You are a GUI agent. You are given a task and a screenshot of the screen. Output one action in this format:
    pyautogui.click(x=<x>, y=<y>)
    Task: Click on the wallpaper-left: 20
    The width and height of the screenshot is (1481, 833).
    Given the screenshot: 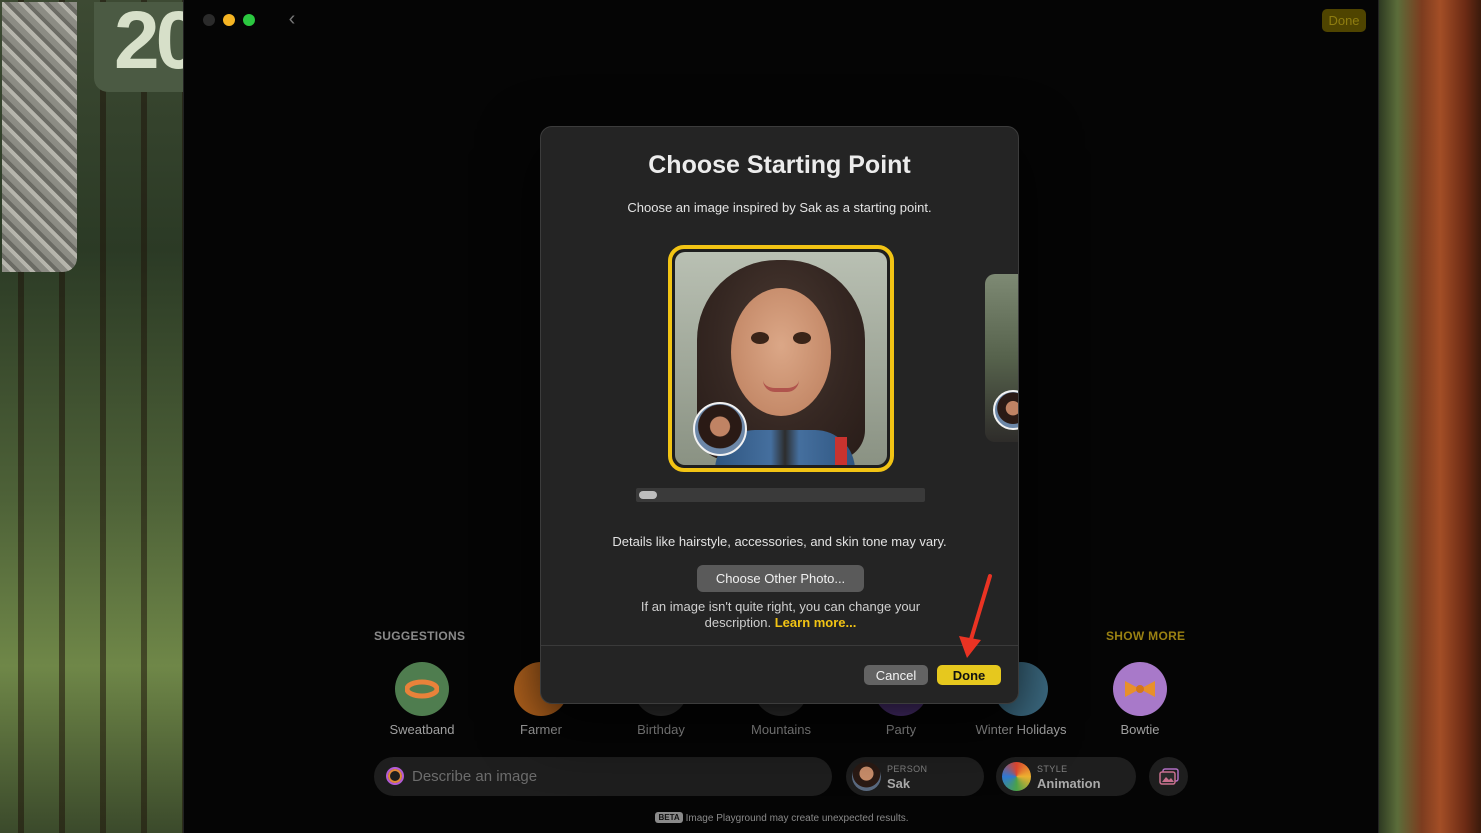 What is the action you would take?
    pyautogui.click(x=91, y=416)
    